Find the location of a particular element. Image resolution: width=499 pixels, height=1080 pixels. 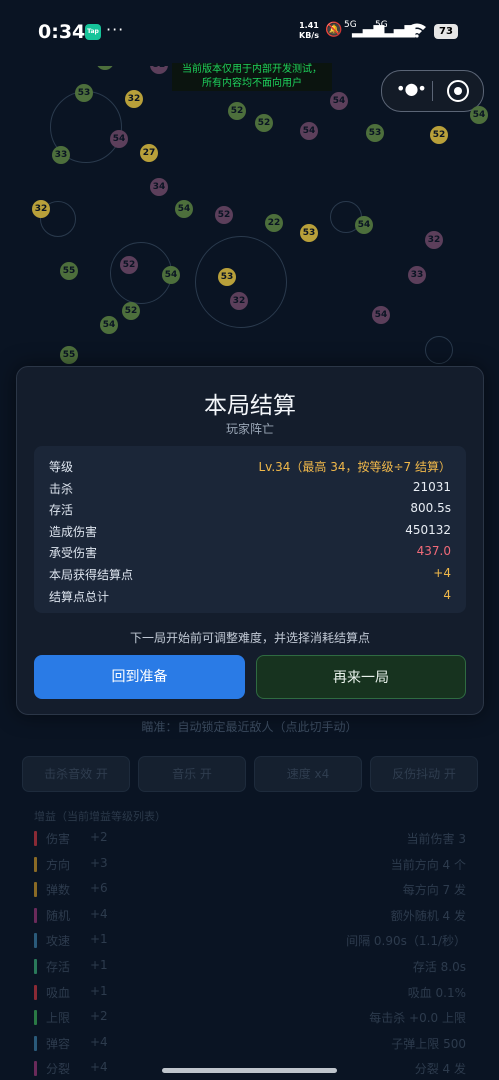

speed-toggle: 速度 x4 is located at coordinates (308, 774).